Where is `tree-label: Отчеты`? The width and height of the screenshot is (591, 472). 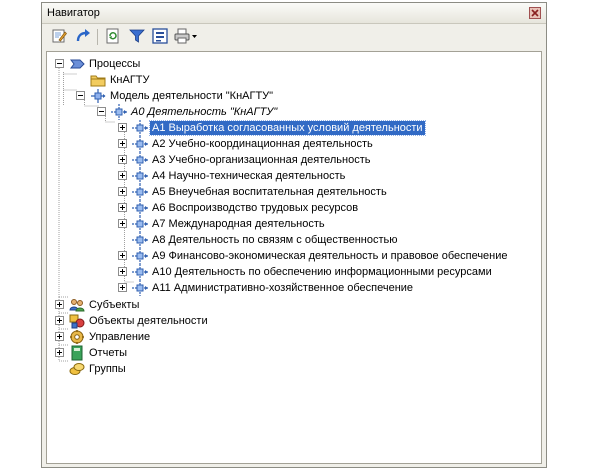
tree-label: Отчеты is located at coordinates (108, 353).